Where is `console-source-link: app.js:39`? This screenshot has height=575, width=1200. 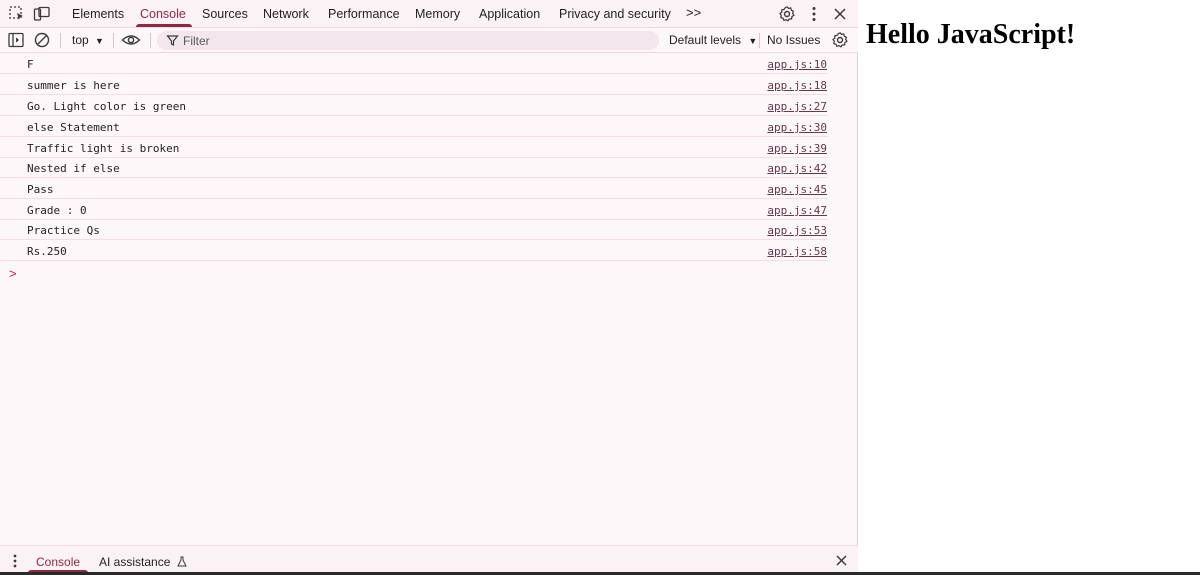
console-source-link: app.js:39 is located at coordinates (797, 148).